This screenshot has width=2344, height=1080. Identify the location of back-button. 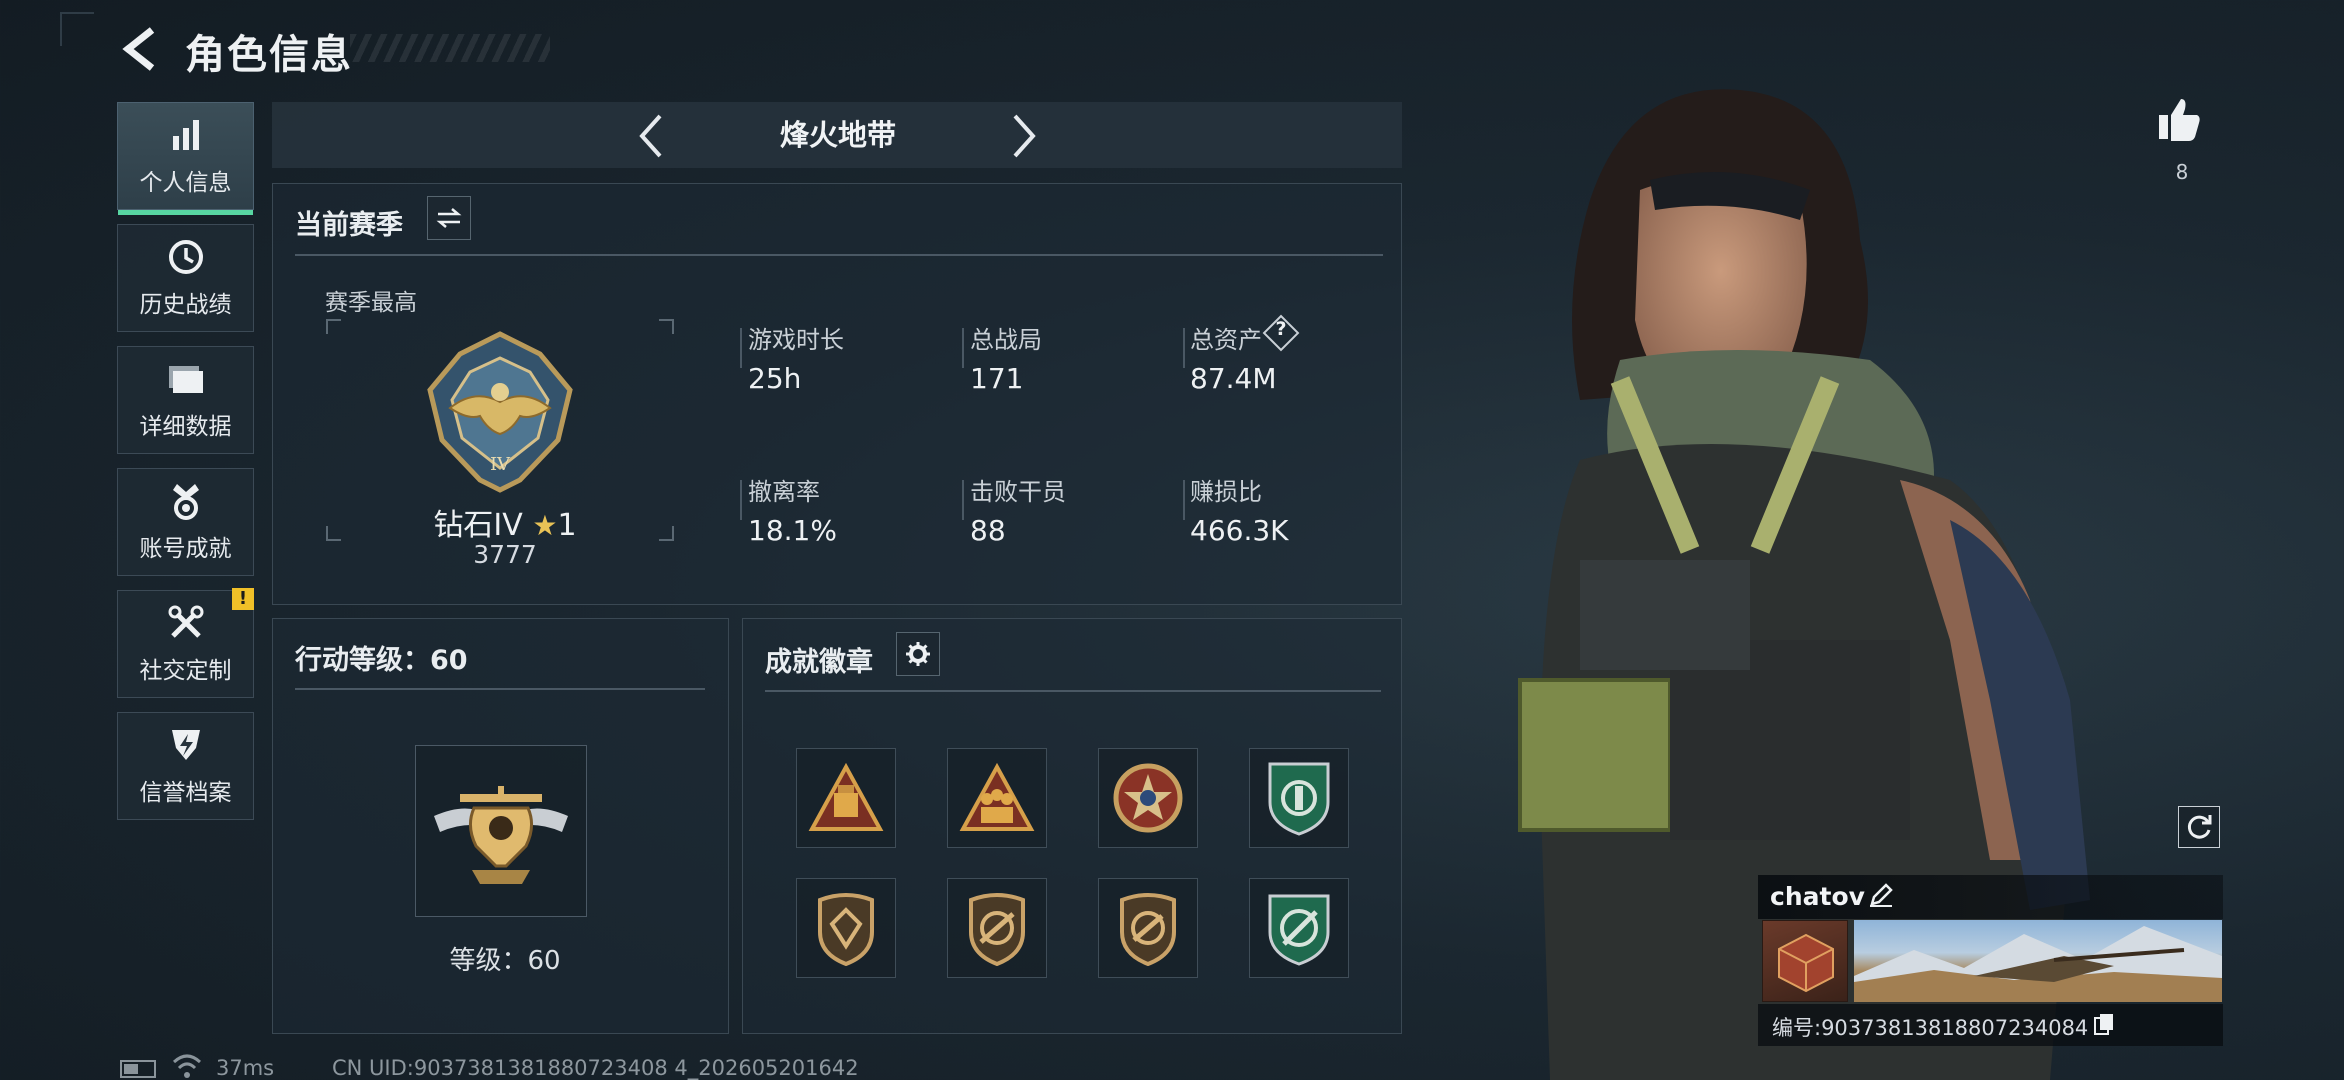
(139, 49).